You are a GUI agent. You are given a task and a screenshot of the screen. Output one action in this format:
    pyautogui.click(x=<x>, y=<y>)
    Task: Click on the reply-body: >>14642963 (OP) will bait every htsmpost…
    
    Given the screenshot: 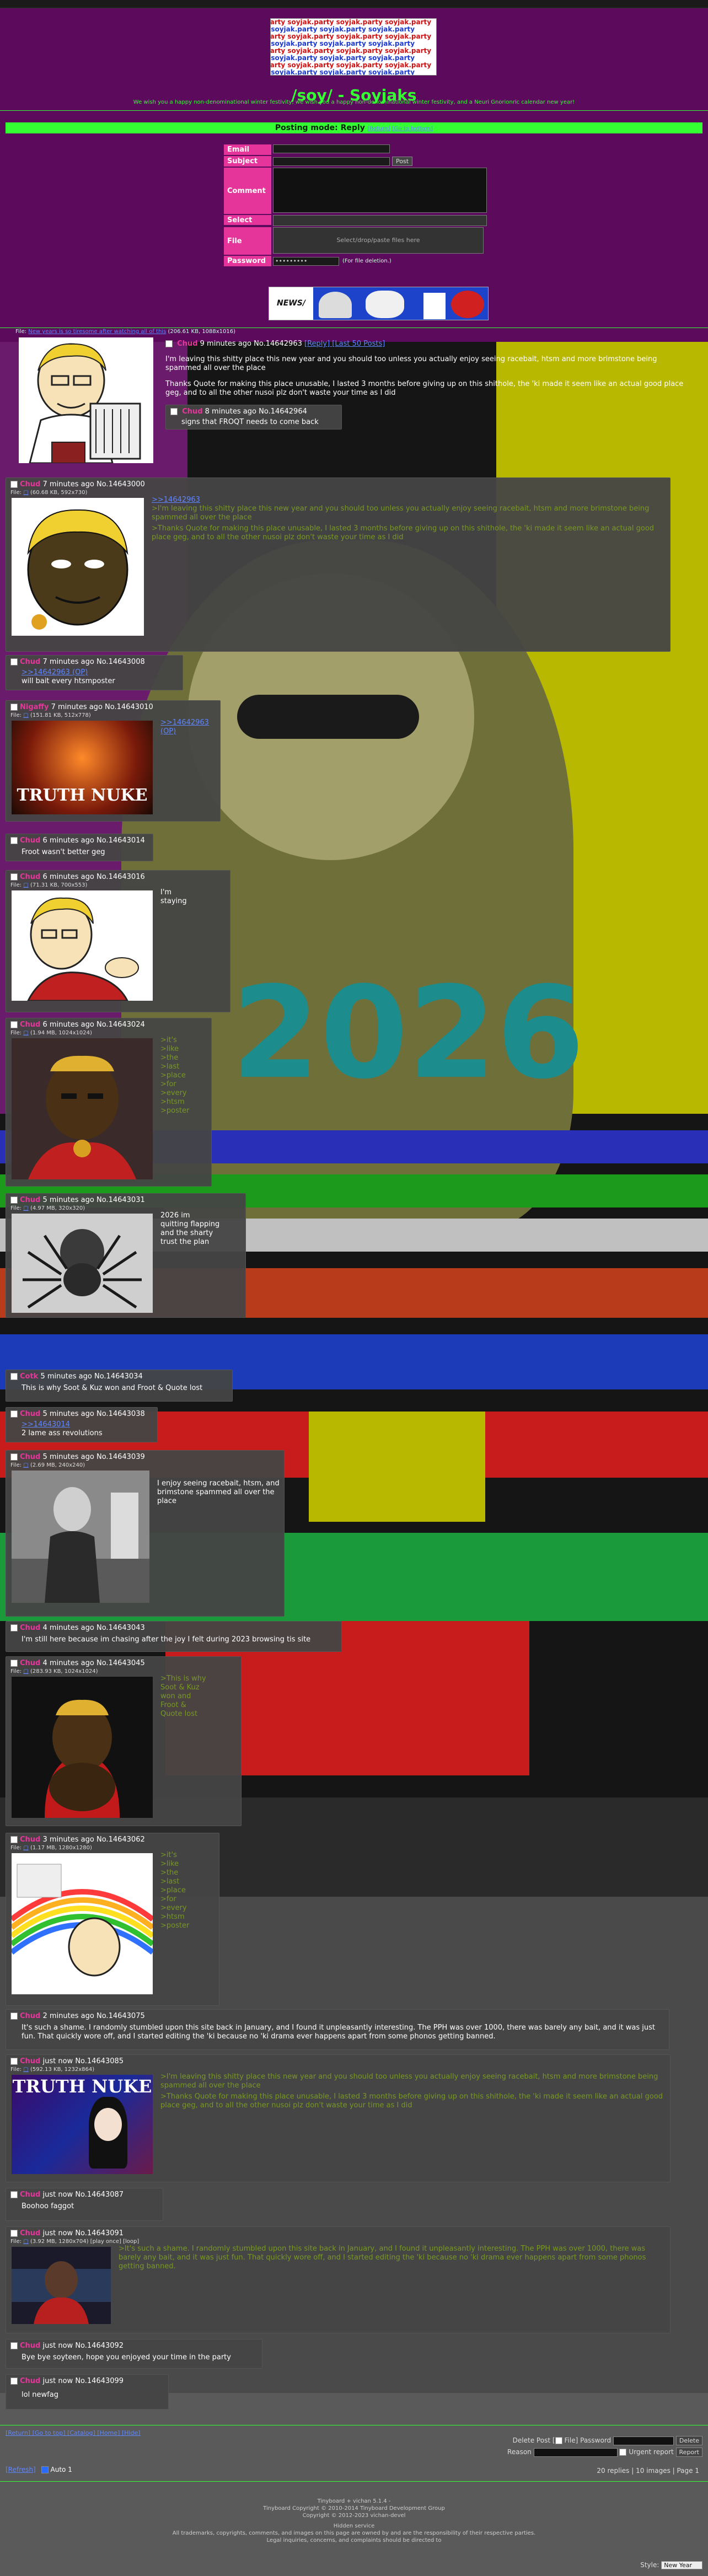 What is the action you would take?
    pyautogui.click(x=68, y=677)
    